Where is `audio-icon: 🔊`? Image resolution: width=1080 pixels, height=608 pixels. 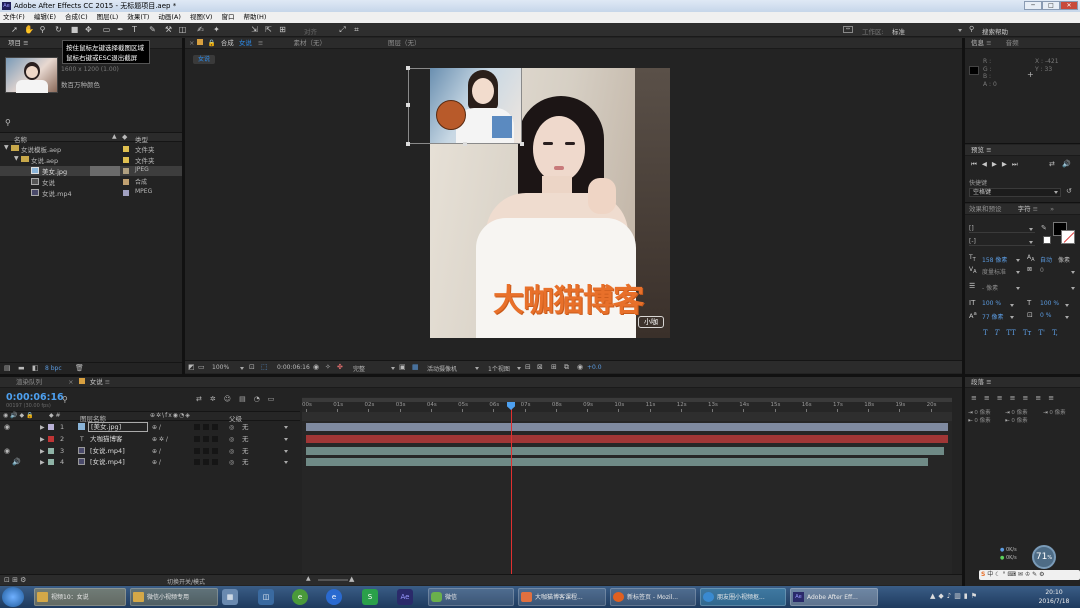
audio-icon: 🔊 is located at coordinates (1066, 164).